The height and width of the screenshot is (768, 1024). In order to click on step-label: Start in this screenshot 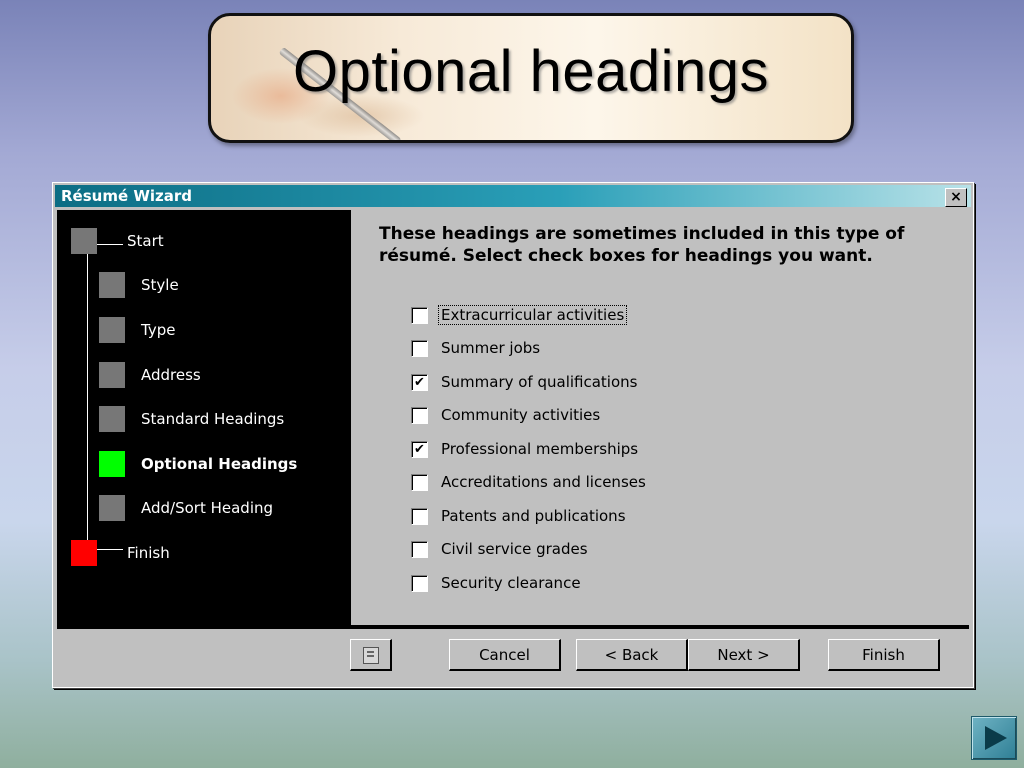, I will do `click(145, 241)`.